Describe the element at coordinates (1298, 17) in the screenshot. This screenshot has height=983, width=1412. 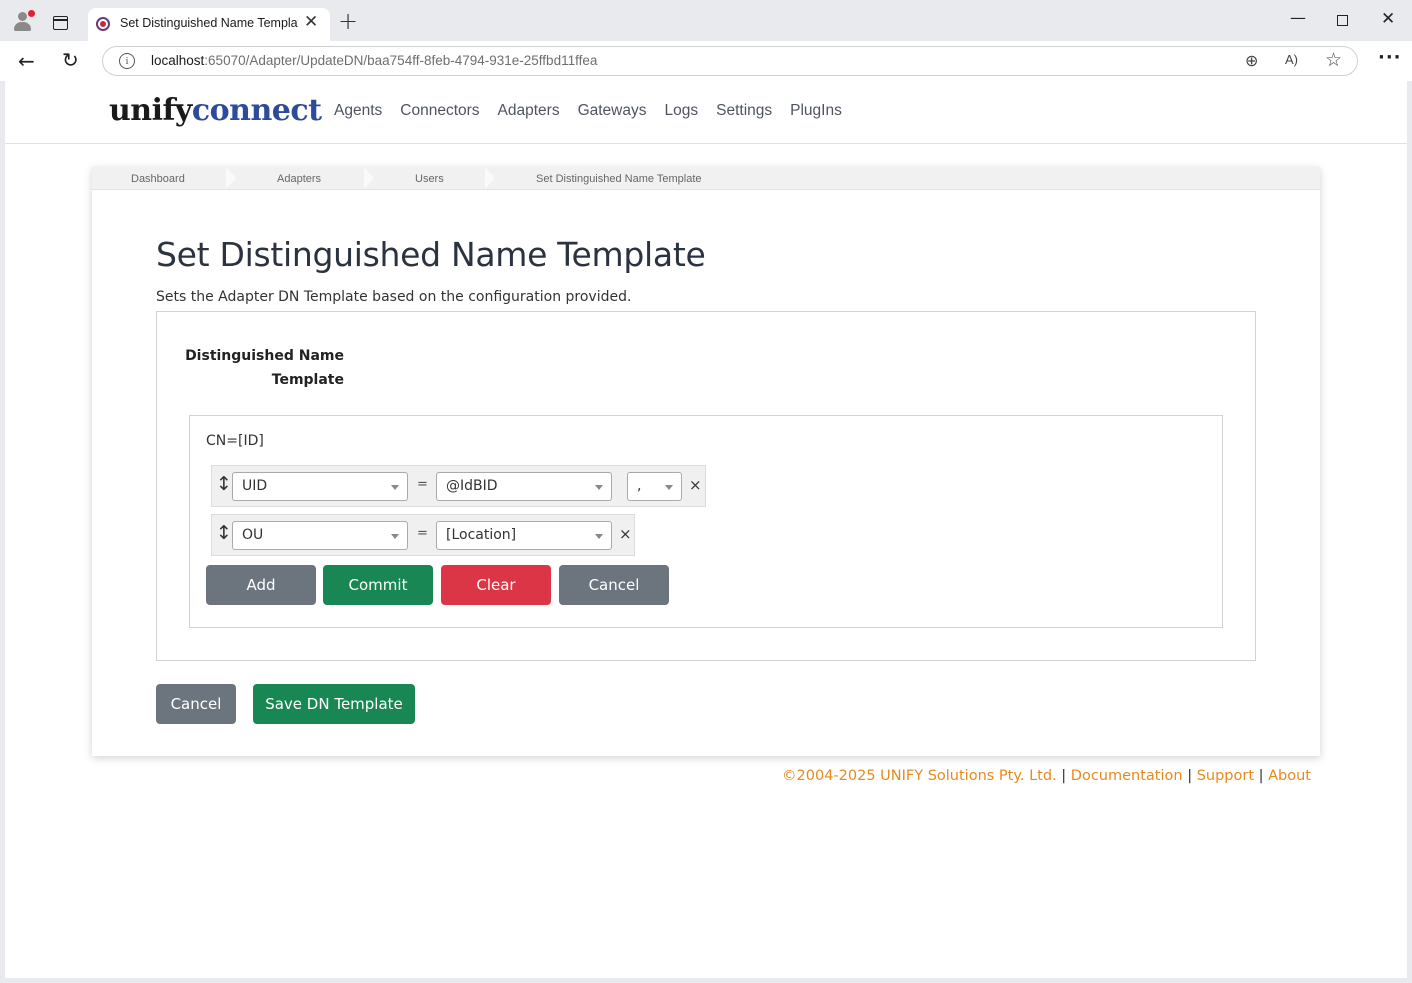
I see `minimize-button: —` at that location.